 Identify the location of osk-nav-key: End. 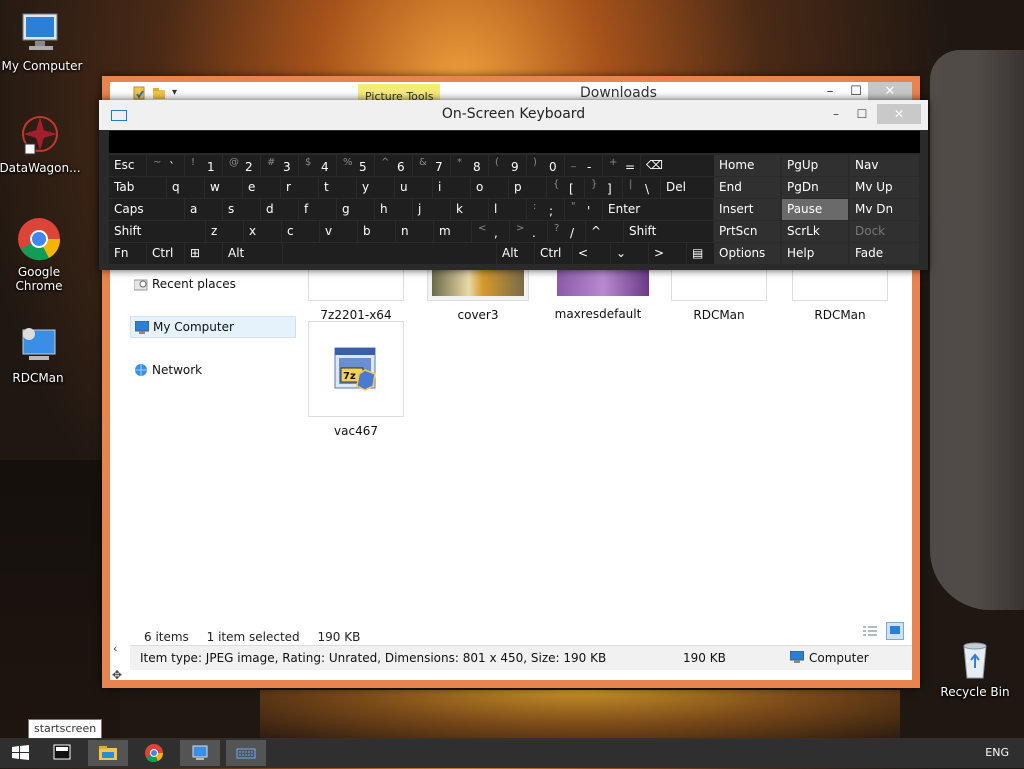
(747, 187).